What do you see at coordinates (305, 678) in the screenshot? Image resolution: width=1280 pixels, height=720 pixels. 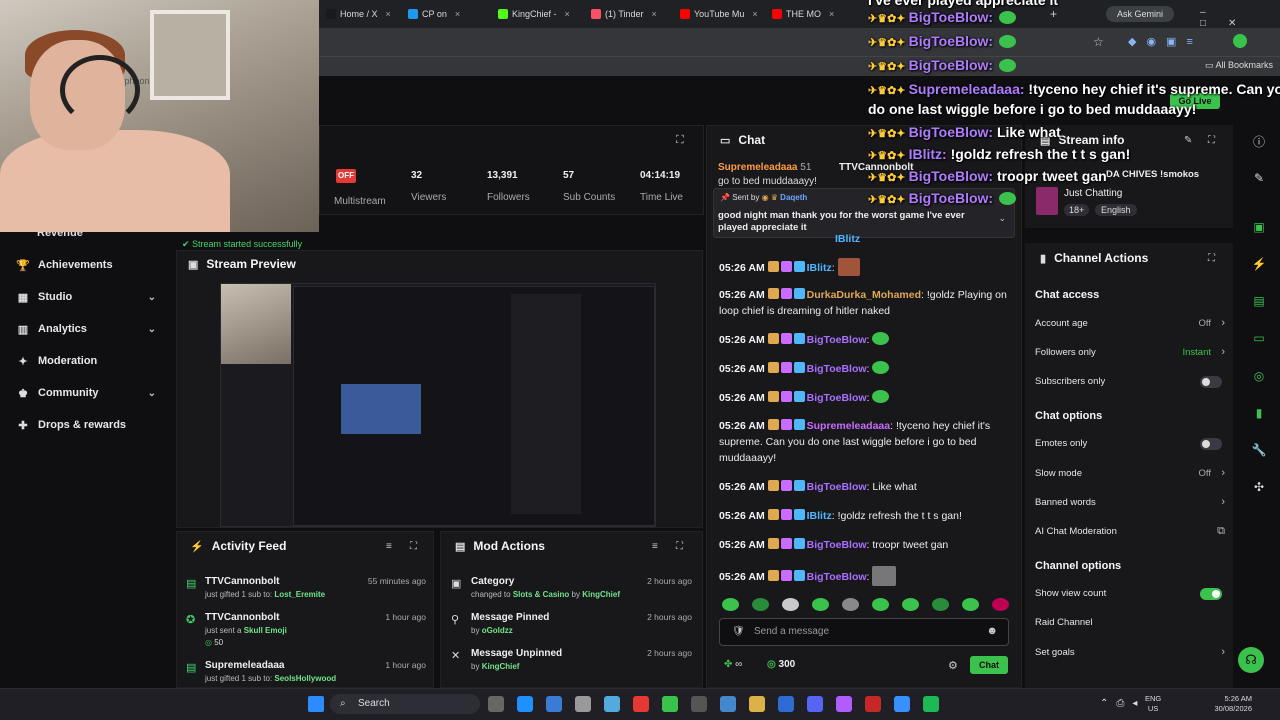 I see `activity-target: SeolsHollywood` at bounding box center [305, 678].